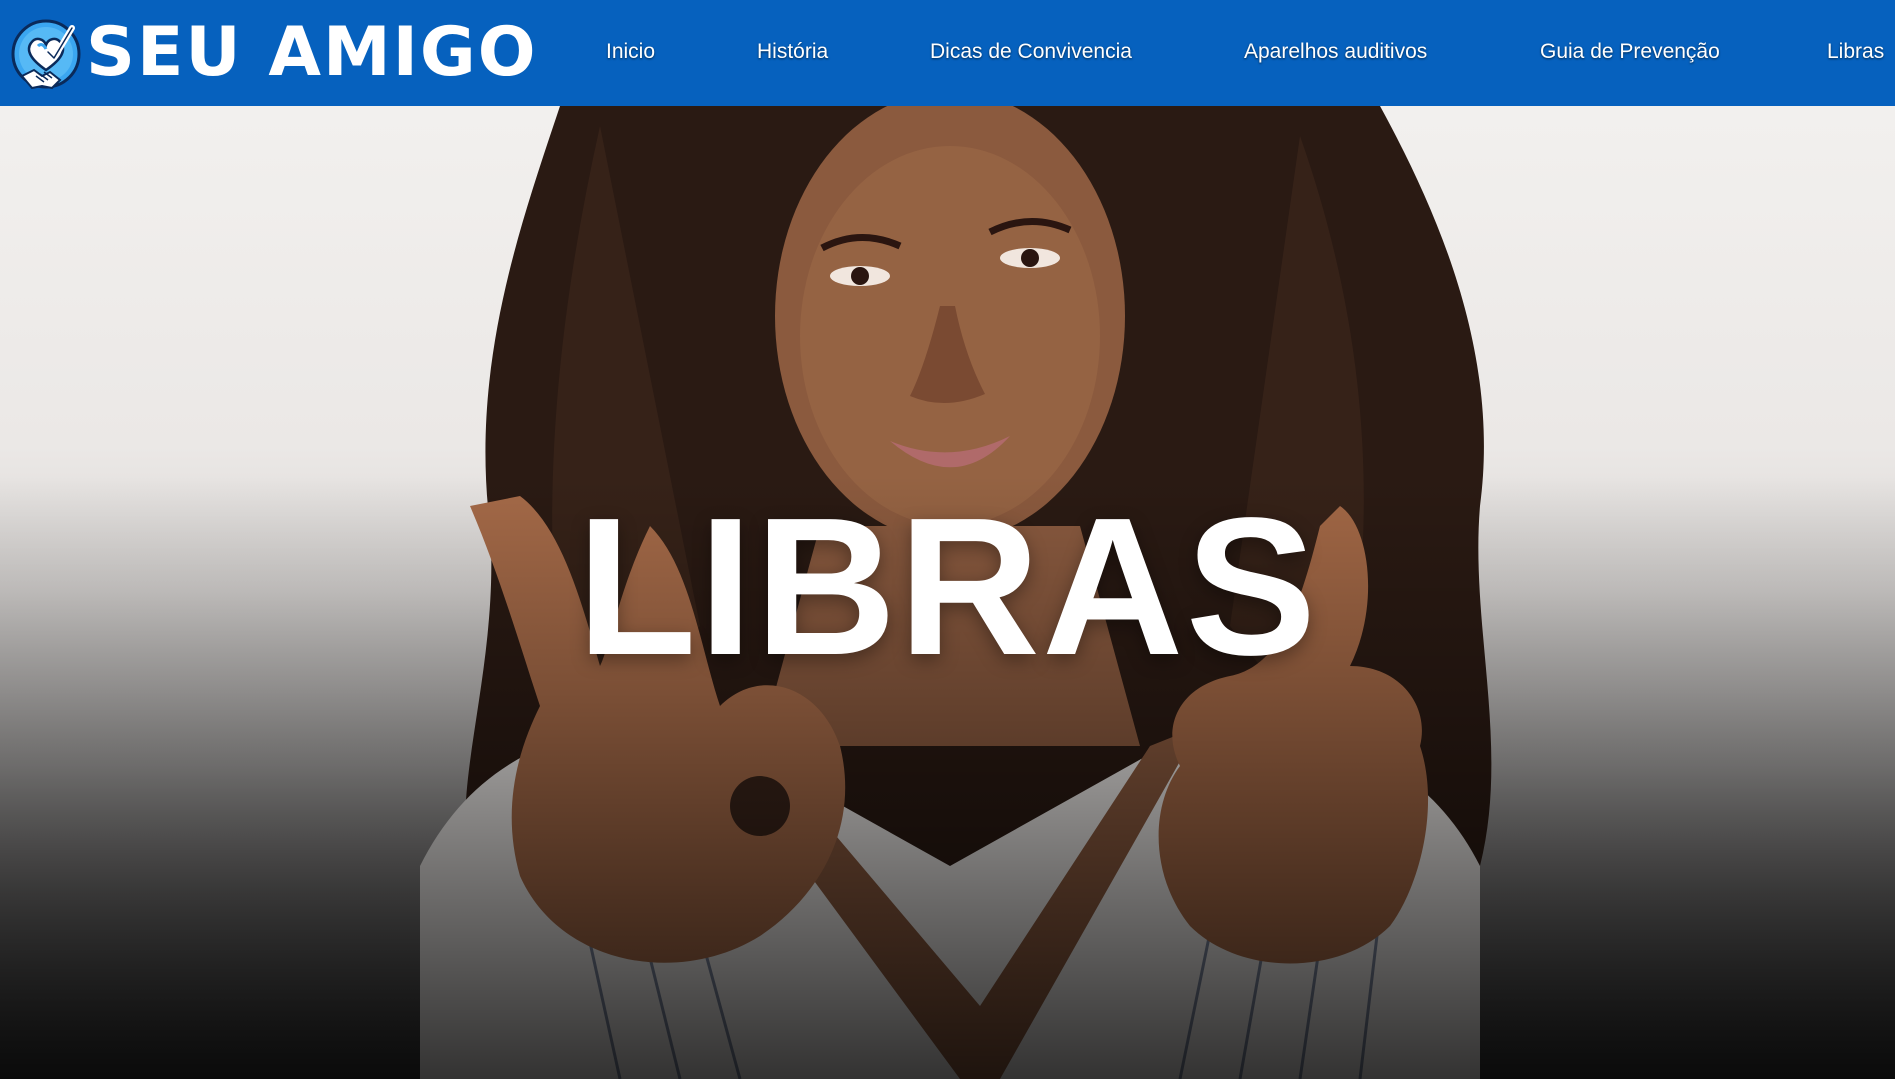  Describe the element at coordinates (1855, 52) in the screenshot. I see `nav-item-libras: Libras` at that location.